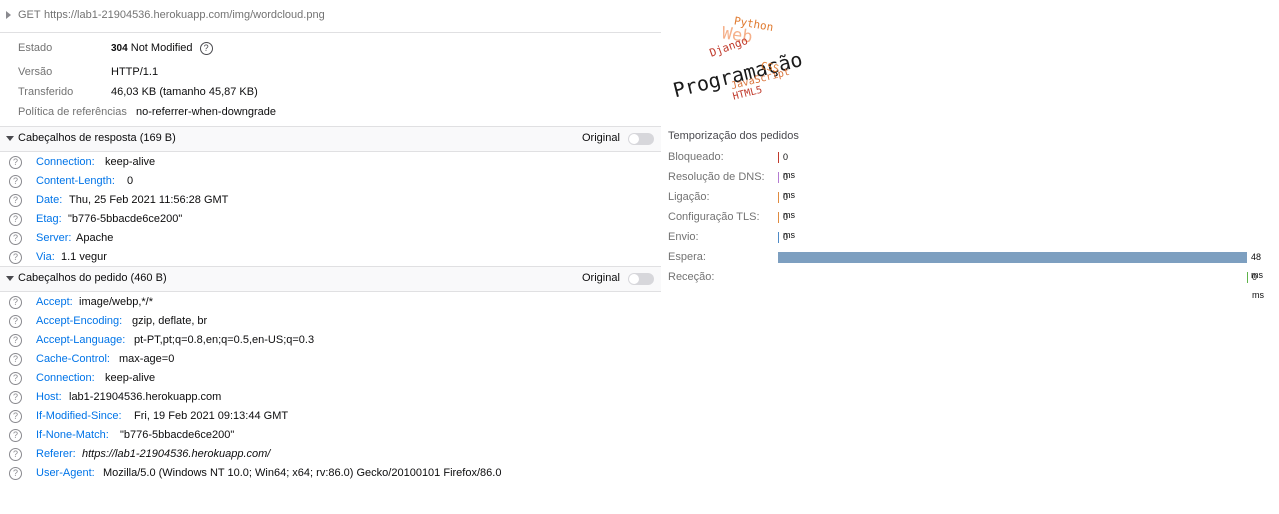  What do you see at coordinates (35, 72) in the screenshot?
I see `version-label: Versão` at bounding box center [35, 72].